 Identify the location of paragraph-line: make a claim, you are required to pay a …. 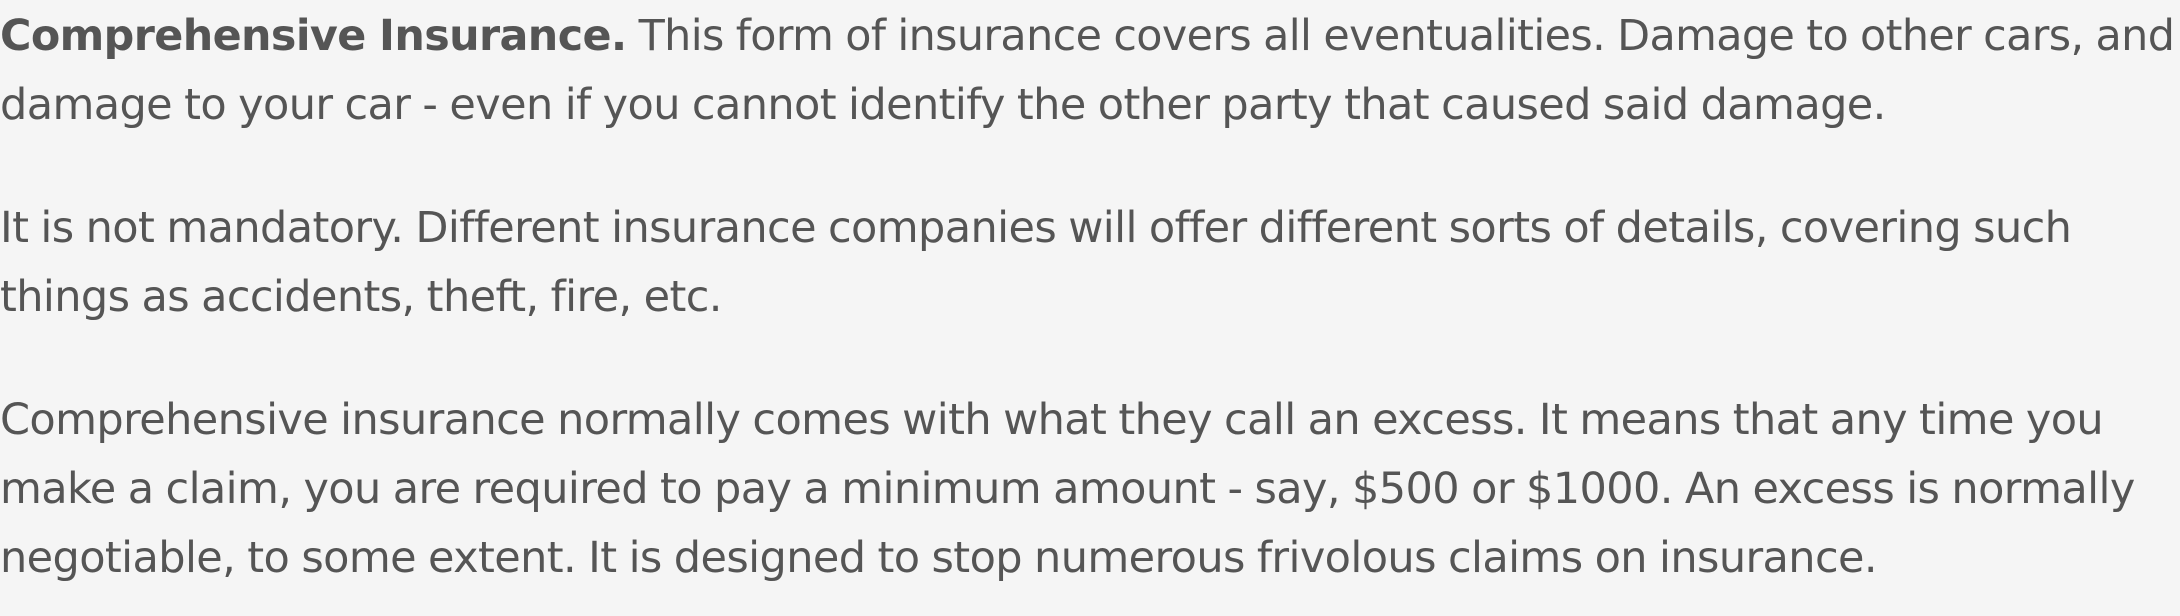
(1067, 489).